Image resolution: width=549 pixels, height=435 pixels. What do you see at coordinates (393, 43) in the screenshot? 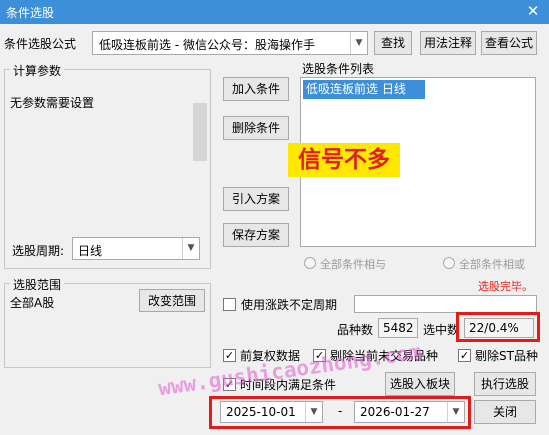
I see `find-button: 查找` at bounding box center [393, 43].